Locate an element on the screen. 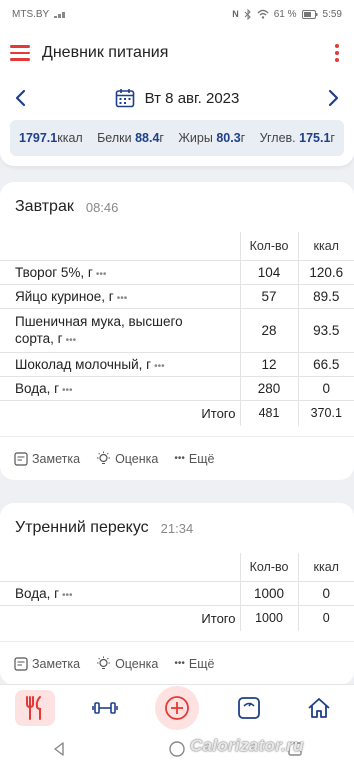  nav-diary is located at coordinates (35, 707).